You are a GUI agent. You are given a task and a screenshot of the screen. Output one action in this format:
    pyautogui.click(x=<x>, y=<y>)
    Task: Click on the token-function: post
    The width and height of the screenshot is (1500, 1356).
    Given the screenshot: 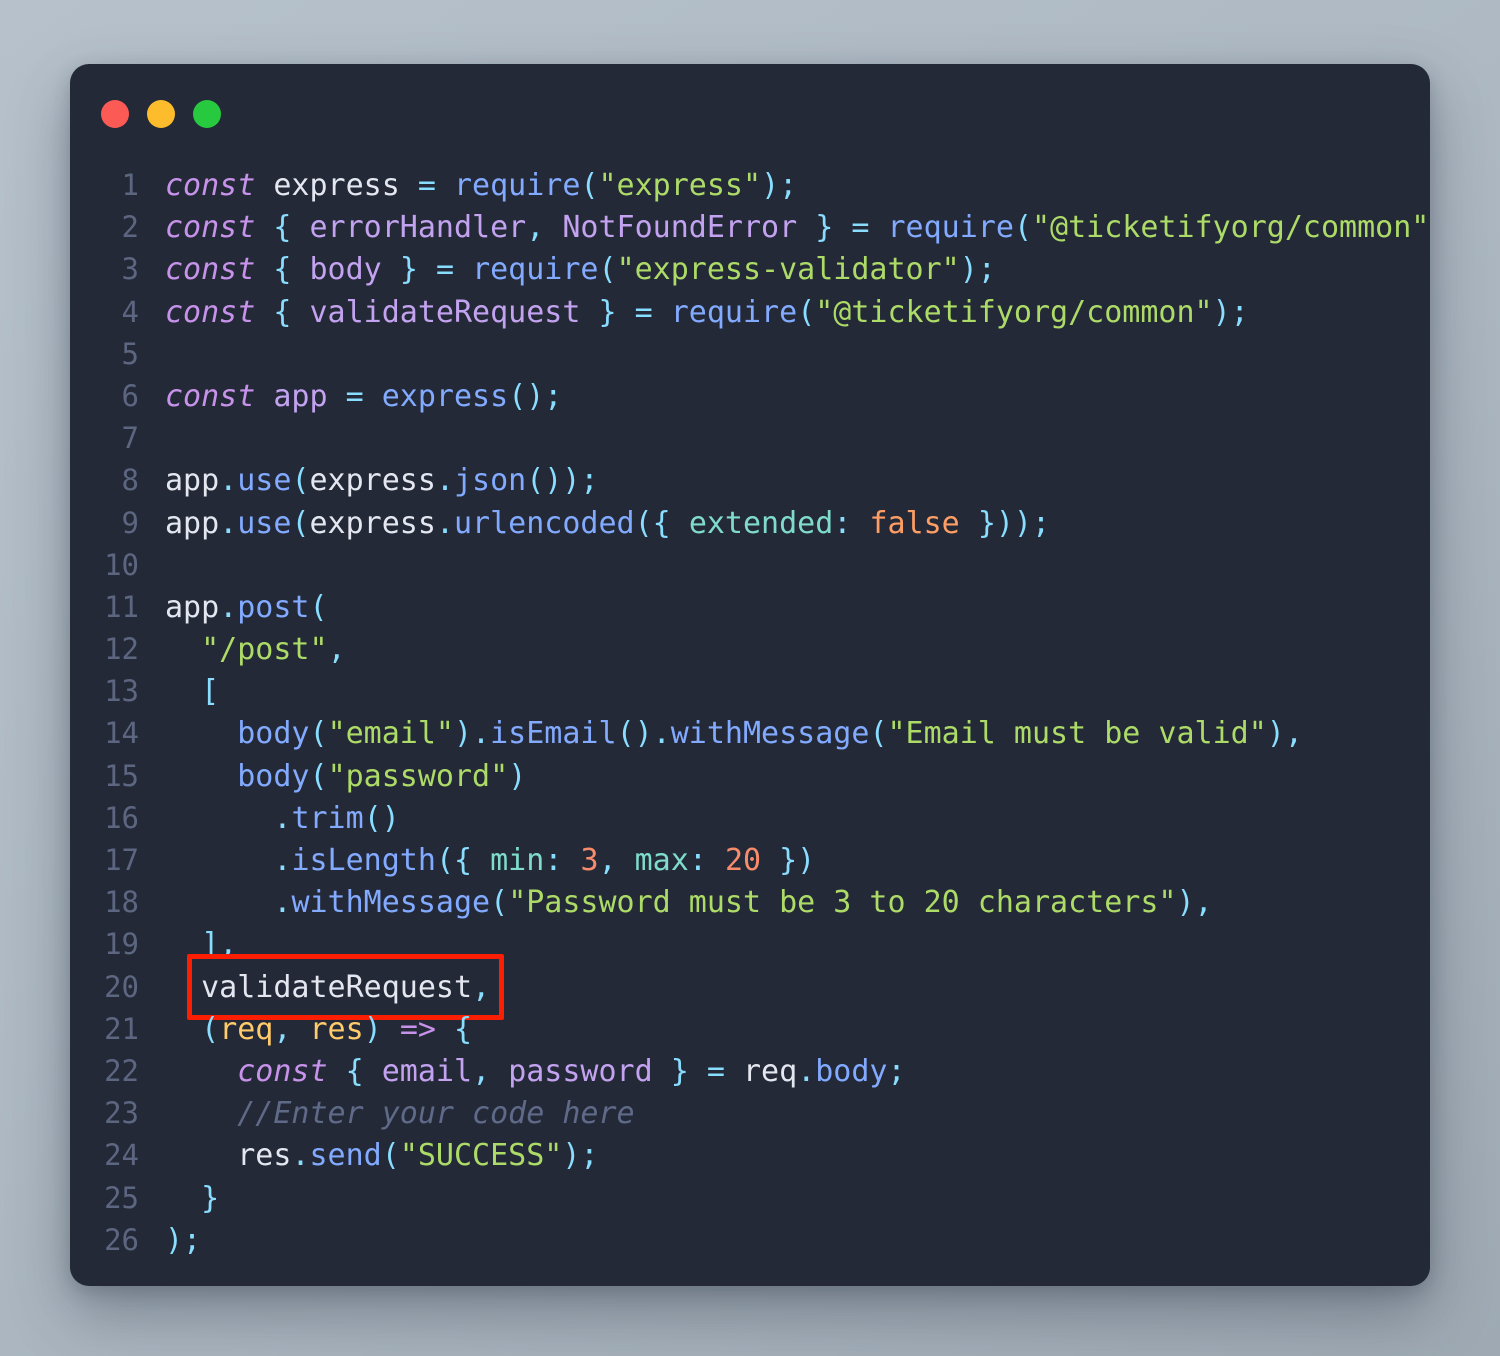 What is the action you would take?
    pyautogui.click(x=273, y=607)
    